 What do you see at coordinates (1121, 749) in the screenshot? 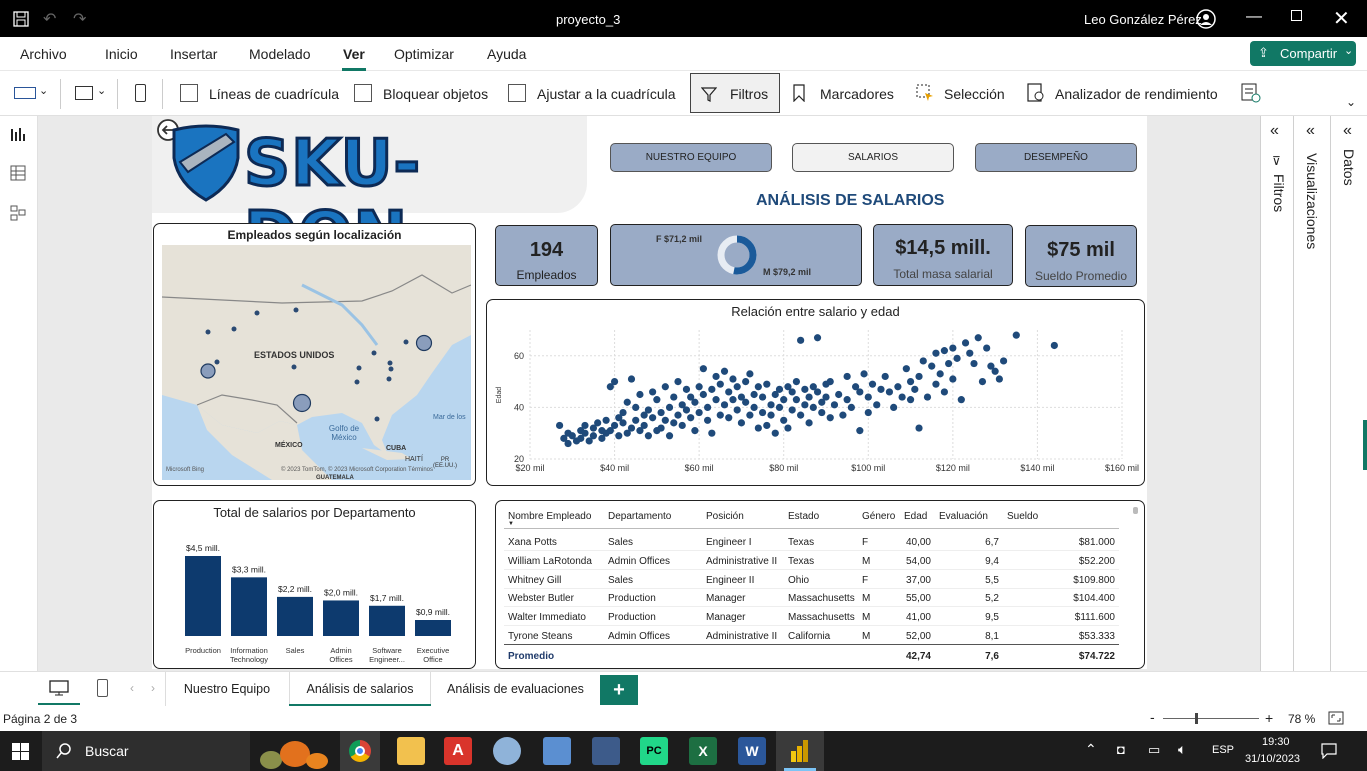
I see `meet-icon: ◘` at bounding box center [1121, 749].